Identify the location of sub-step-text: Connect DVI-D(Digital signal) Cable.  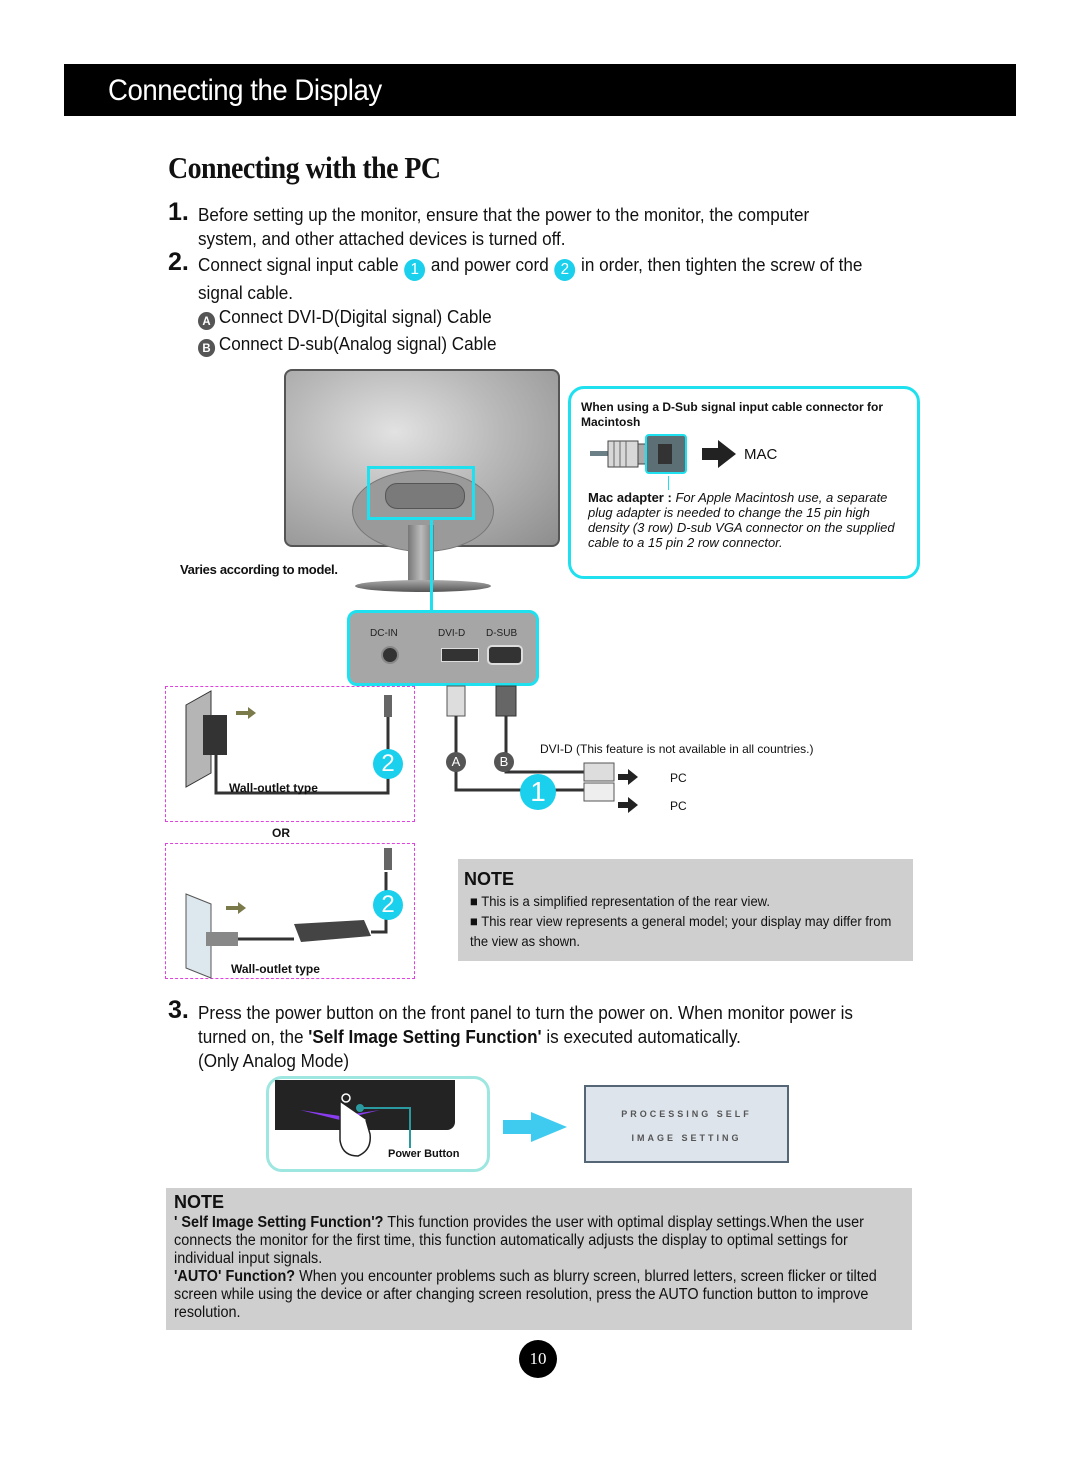
(355, 317).